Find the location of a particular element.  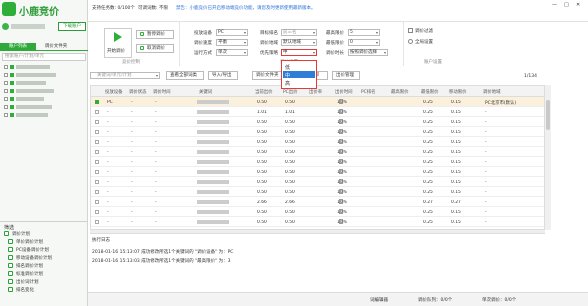

column-header: 调价时间 is located at coordinates (162, 92).